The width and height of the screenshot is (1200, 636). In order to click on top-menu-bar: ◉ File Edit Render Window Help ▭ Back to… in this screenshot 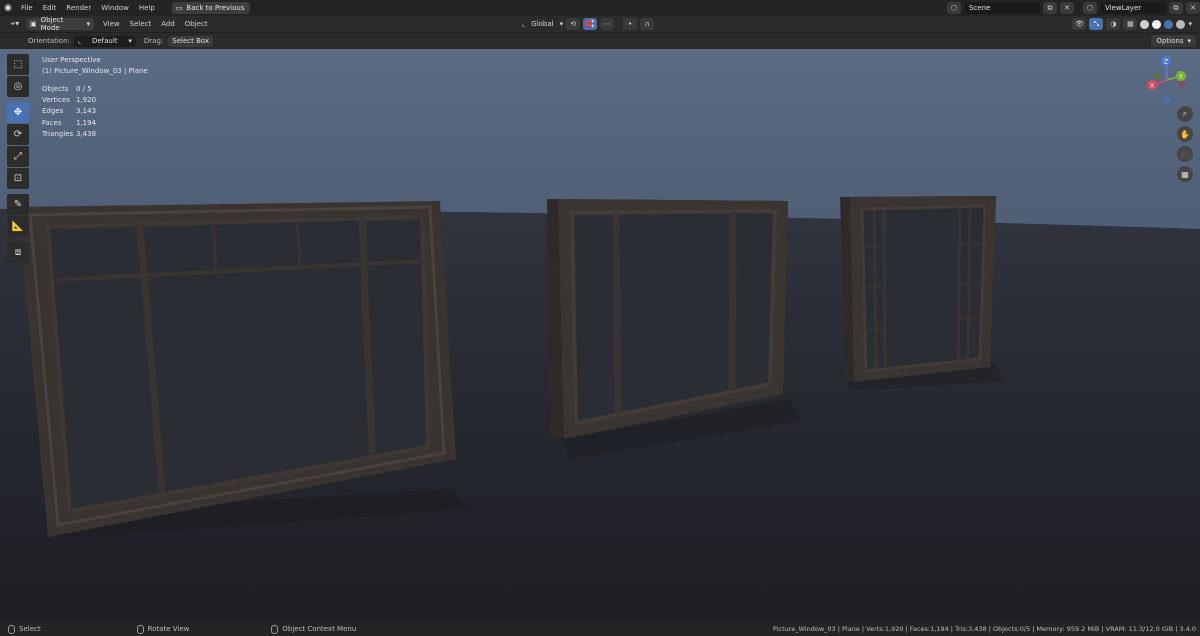, I will do `click(600, 8)`.